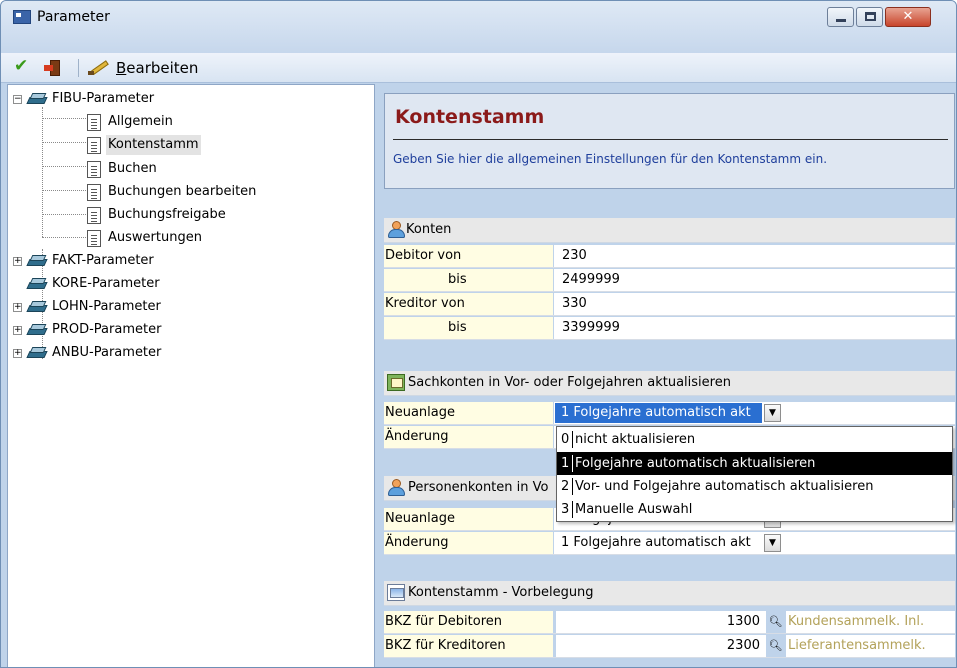  What do you see at coordinates (468, 256) in the screenshot?
I see `field-label: Debitor von` at bounding box center [468, 256].